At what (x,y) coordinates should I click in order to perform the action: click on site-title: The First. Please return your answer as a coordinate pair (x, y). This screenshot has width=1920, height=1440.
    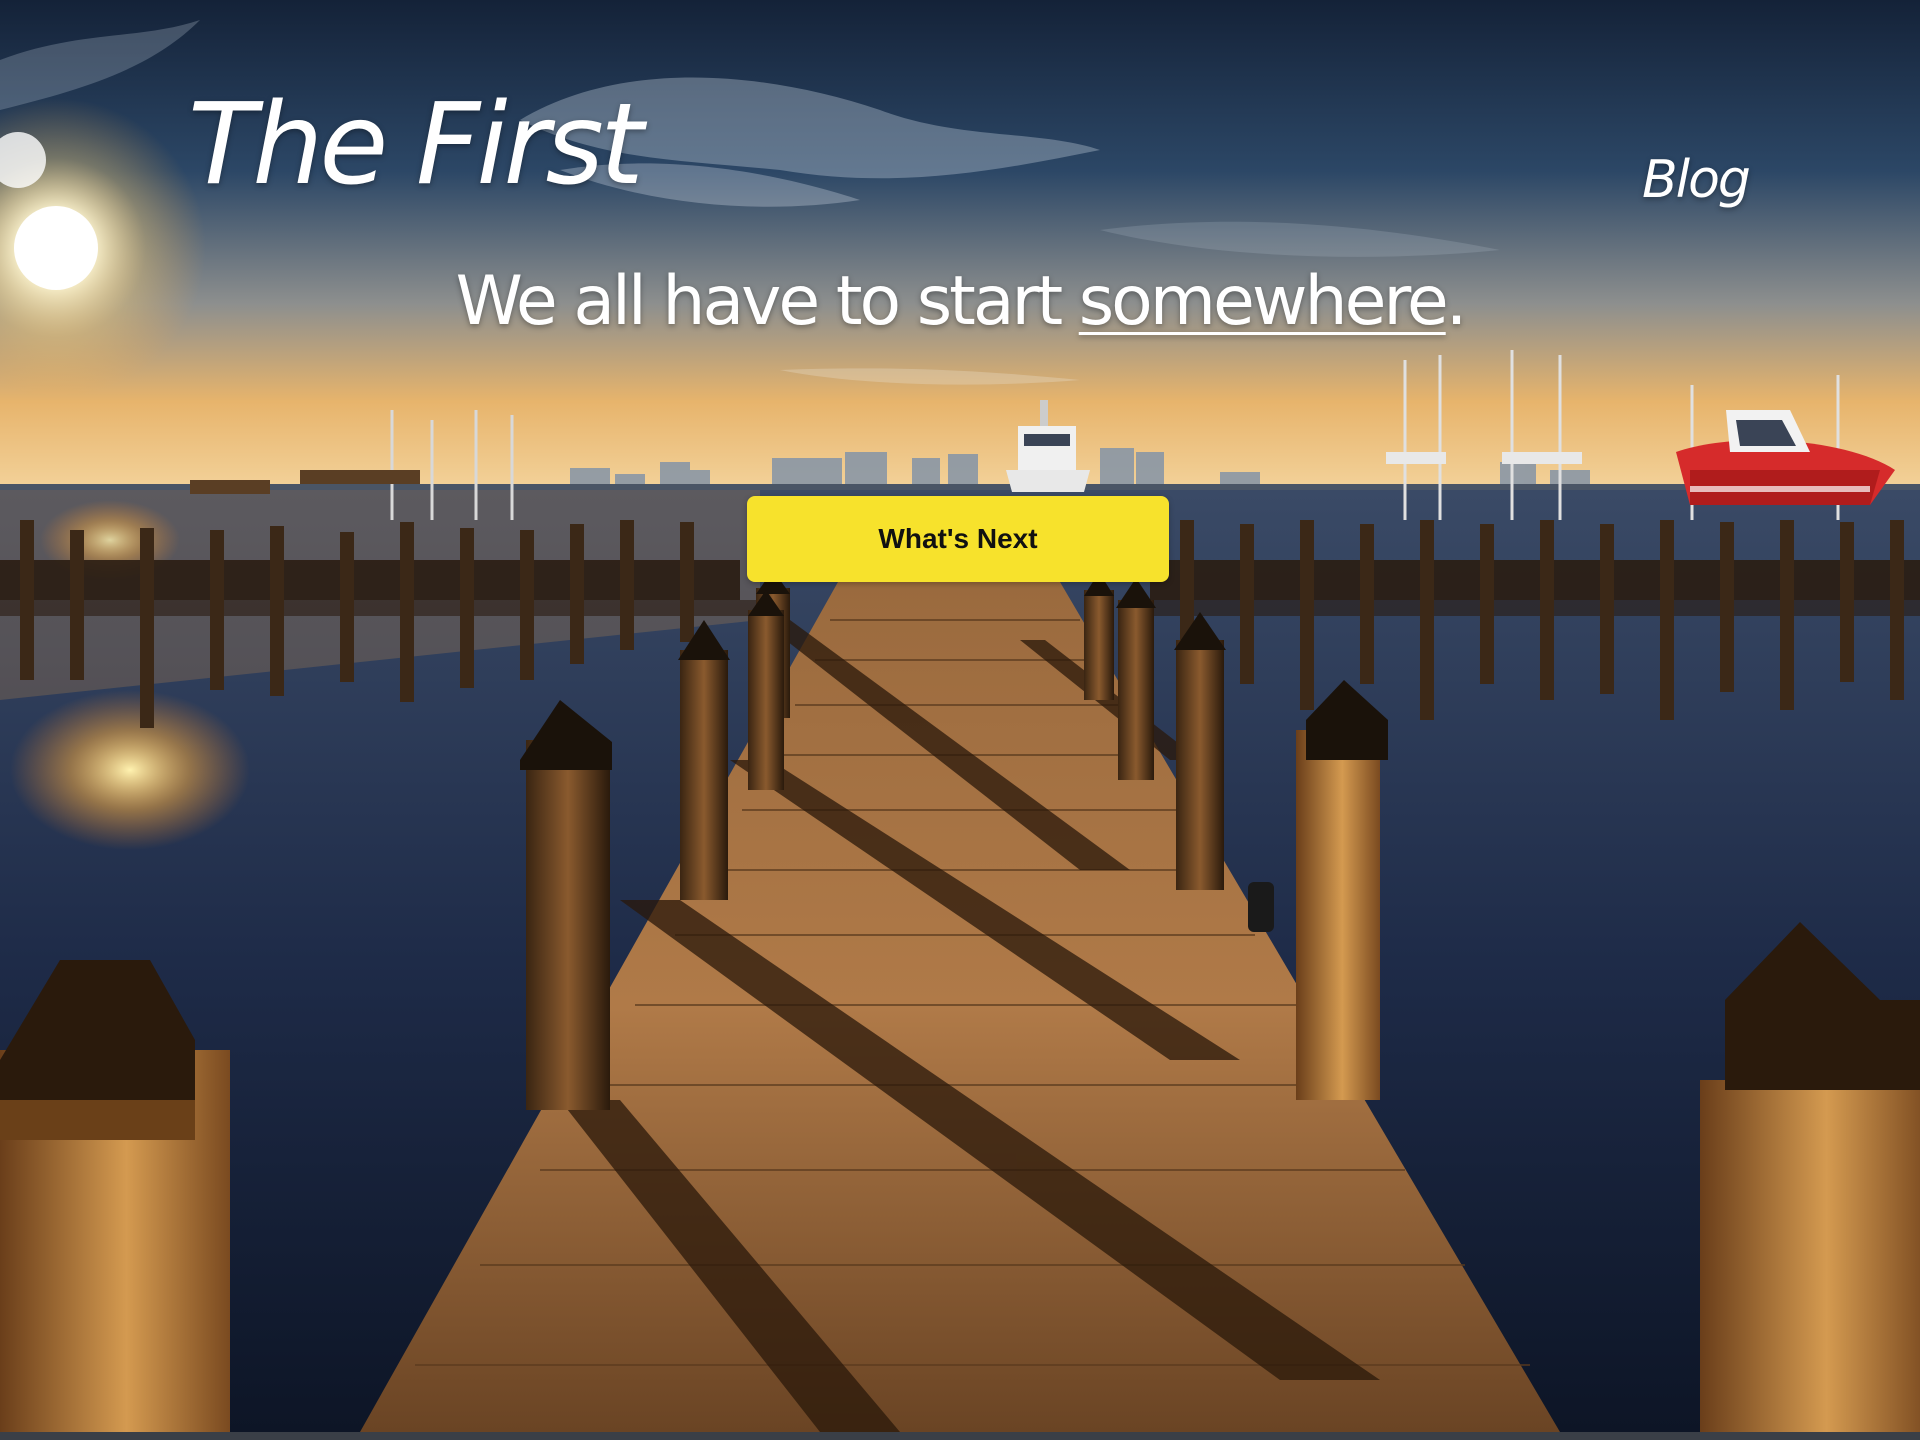
    Looking at the image, I should click on (416, 145).